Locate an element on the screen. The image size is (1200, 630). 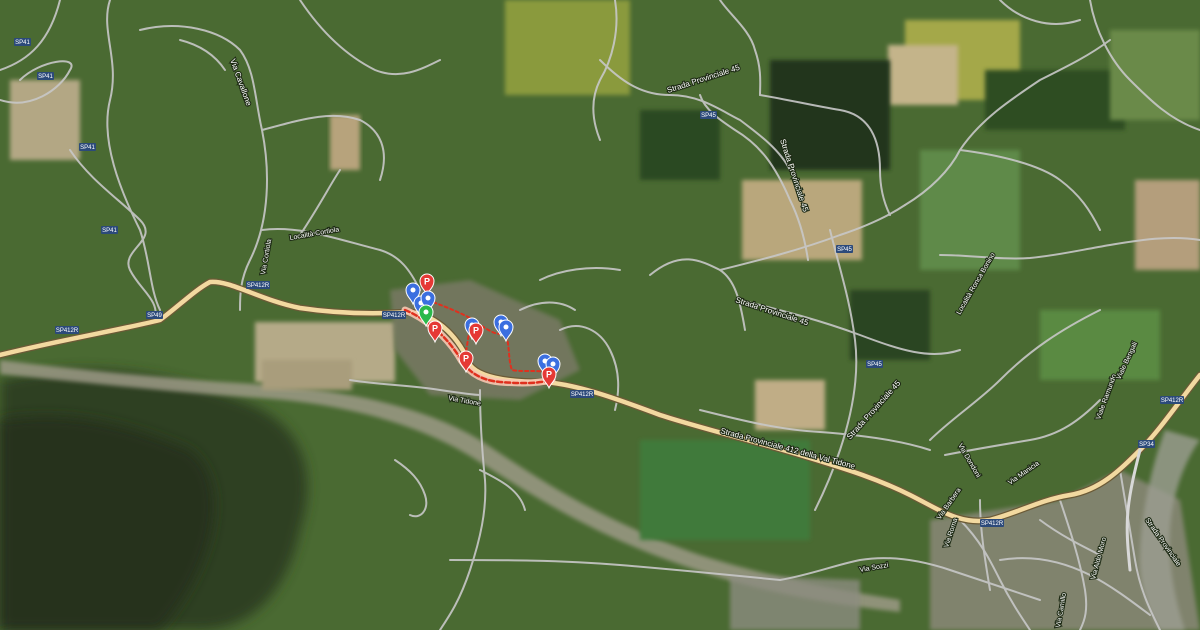
shield-sp45-b: SP45 is located at coordinates (844, 249).